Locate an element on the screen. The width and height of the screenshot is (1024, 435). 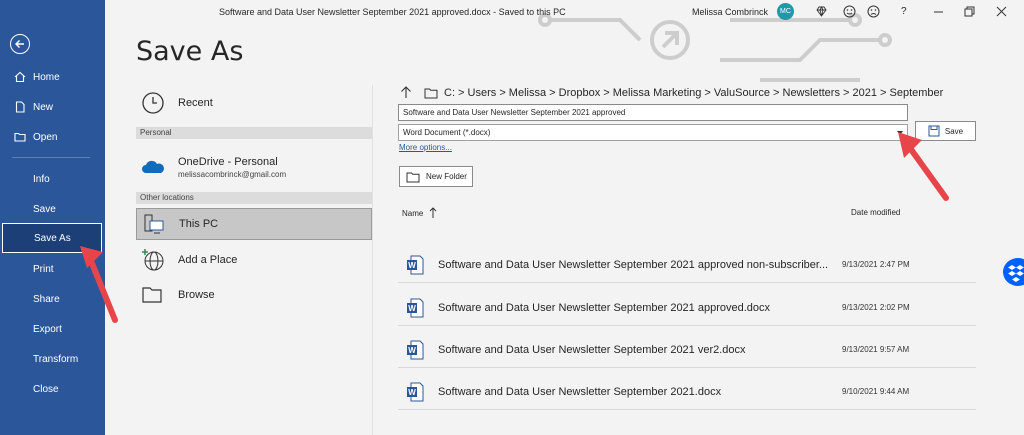
chevron-down-icon is located at coordinates (900, 133).